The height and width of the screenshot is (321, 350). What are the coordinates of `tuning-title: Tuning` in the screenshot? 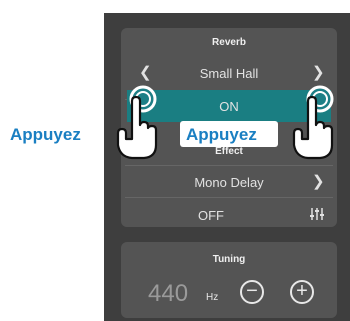 It's located at (229, 259).